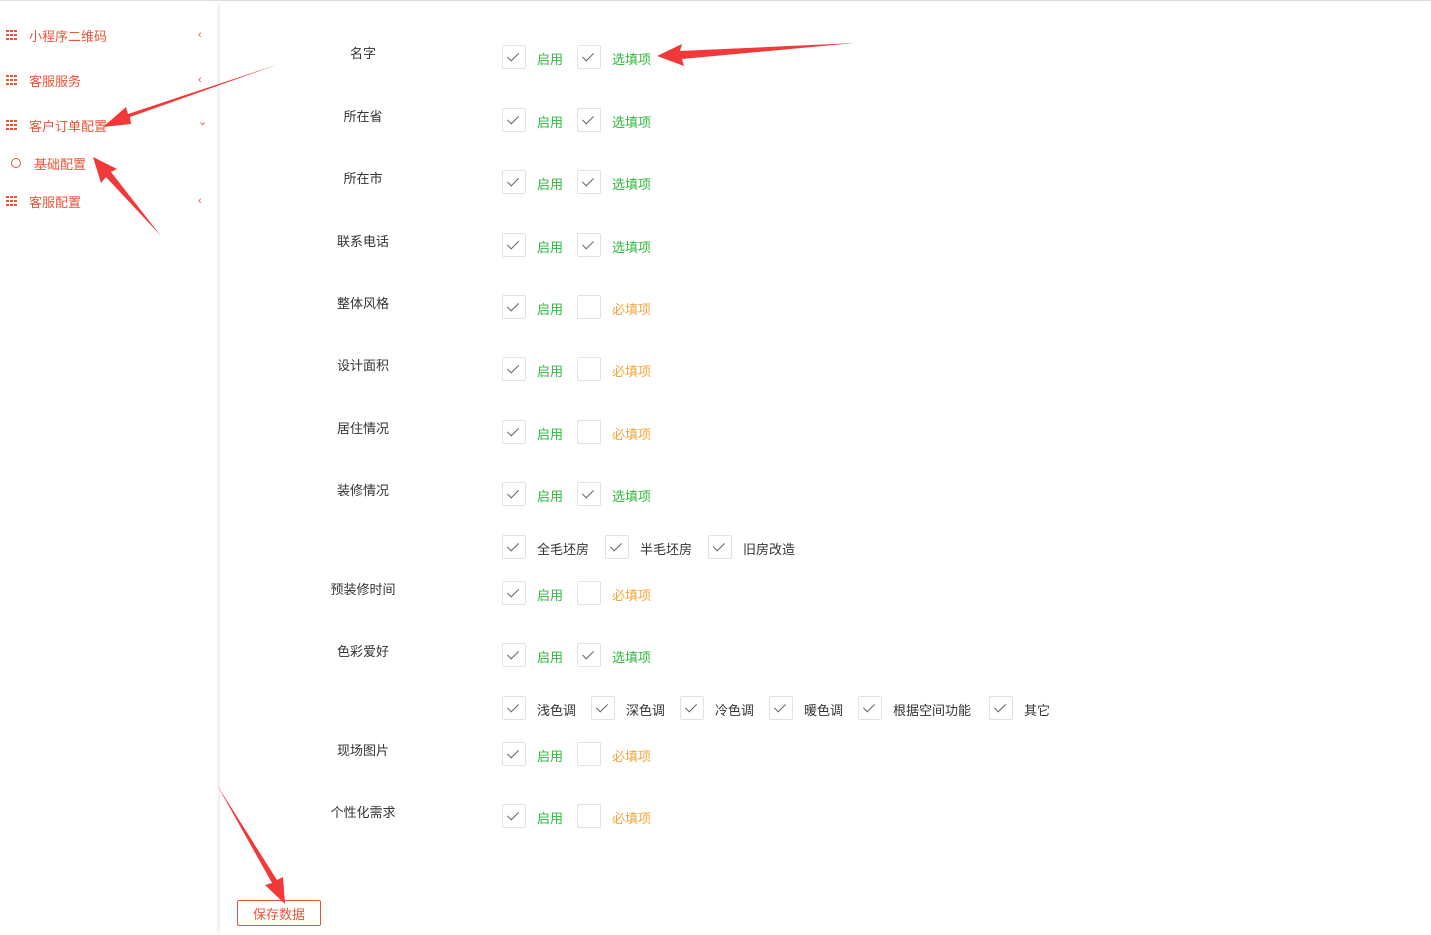 Image resolution: width=1431 pixels, height=935 pixels. Describe the element at coordinates (646, 710) in the screenshot. I see `color-option-label: 深色调` at that location.